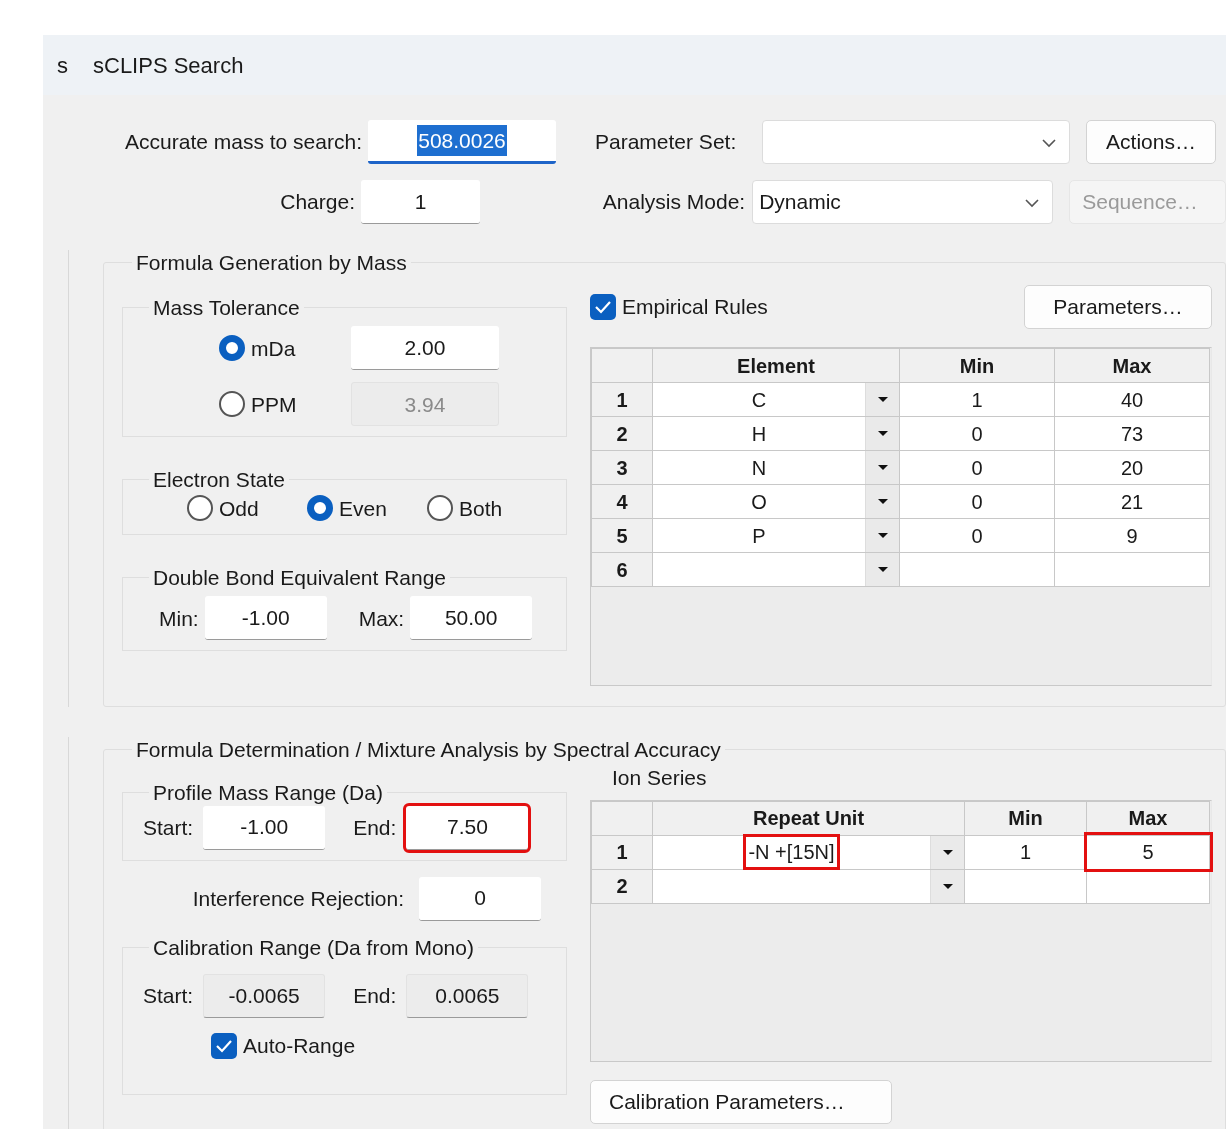 Image resolution: width=1226 pixels, height=1129 pixels. What do you see at coordinates (622, 535) in the screenshot?
I see `row-number: 5` at bounding box center [622, 535].